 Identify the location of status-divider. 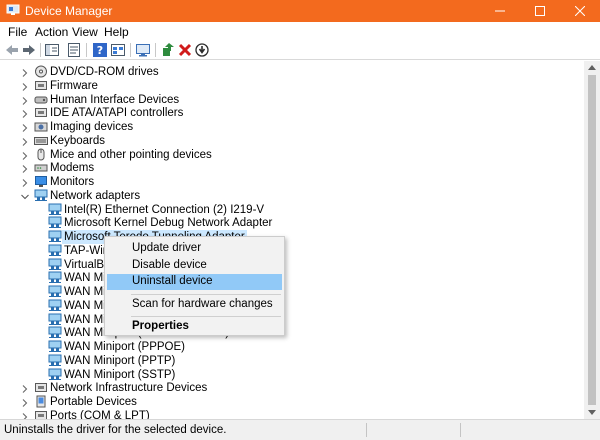
(460, 430).